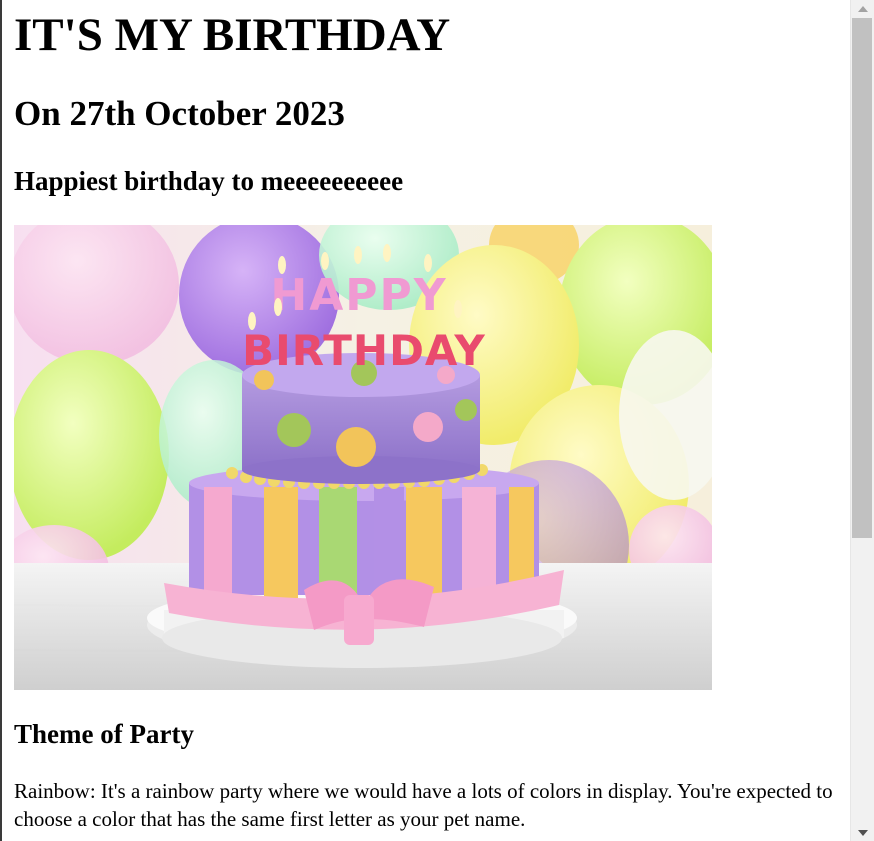  I want to click on triangle-up-icon, so click(862, 8).